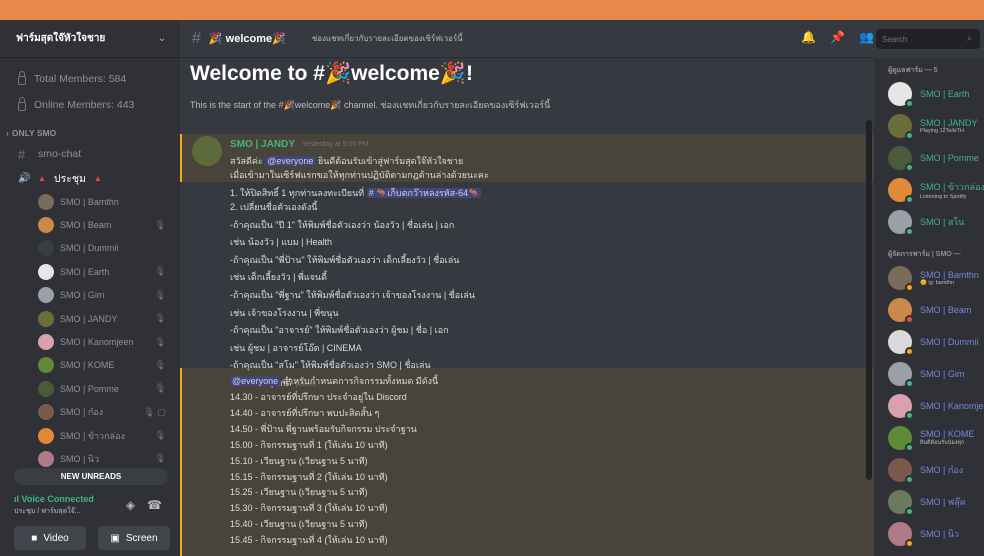  Describe the element at coordinates (297, 193) in the screenshot. I see `rule-text: 1. ให้ปิดสิทธิ์ 1 ทุกท่านลงทะเบียนที่` at that location.